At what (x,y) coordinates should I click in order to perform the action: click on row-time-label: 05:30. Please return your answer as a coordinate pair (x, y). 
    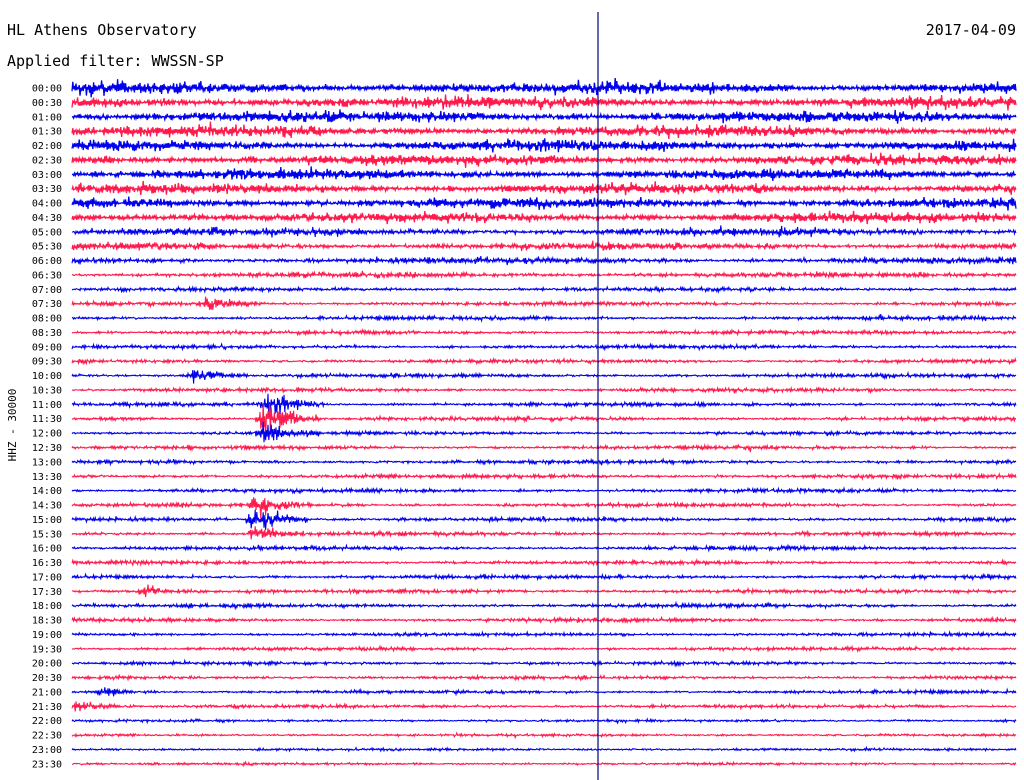
    Looking at the image, I should click on (47, 247).